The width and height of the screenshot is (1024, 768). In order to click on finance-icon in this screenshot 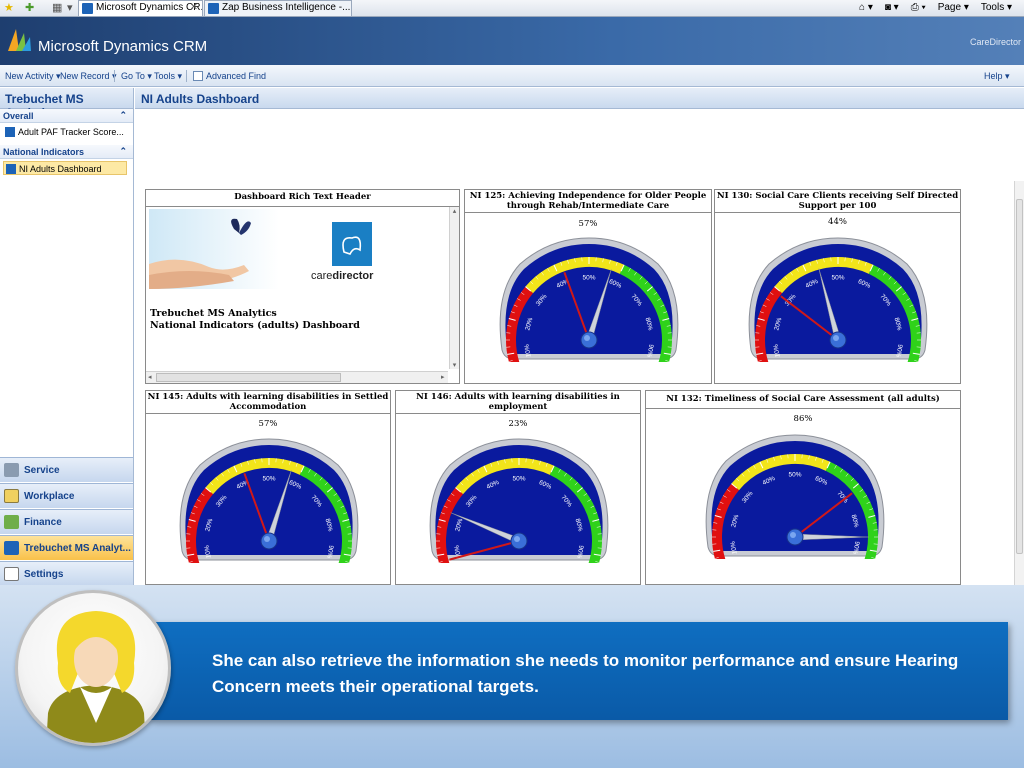, I will do `click(11, 522)`.